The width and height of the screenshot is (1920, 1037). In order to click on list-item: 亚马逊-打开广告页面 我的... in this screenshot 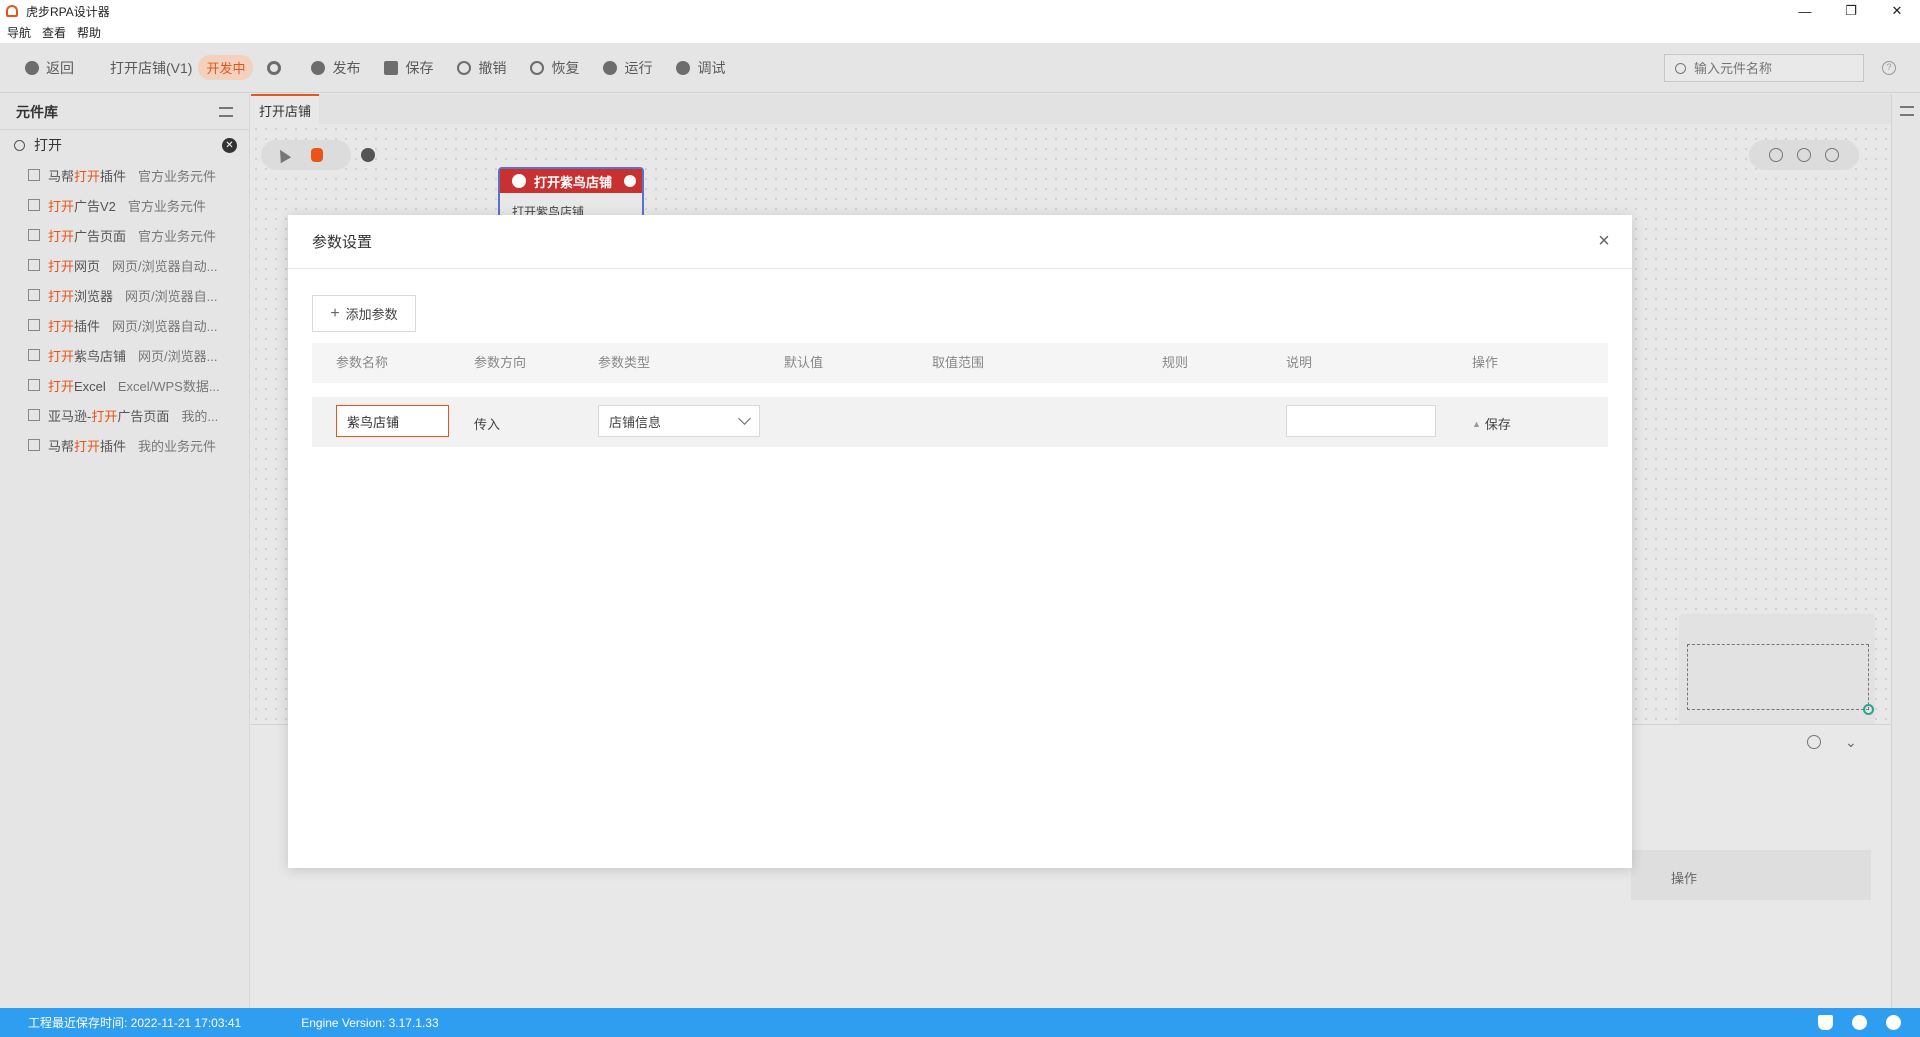, I will do `click(124, 415)`.